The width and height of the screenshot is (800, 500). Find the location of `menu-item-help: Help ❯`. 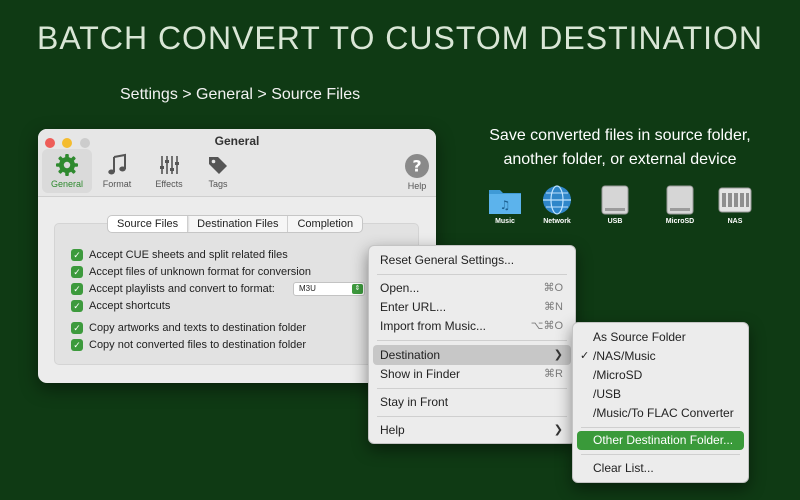

menu-item-help: Help ❯ is located at coordinates (472, 430).